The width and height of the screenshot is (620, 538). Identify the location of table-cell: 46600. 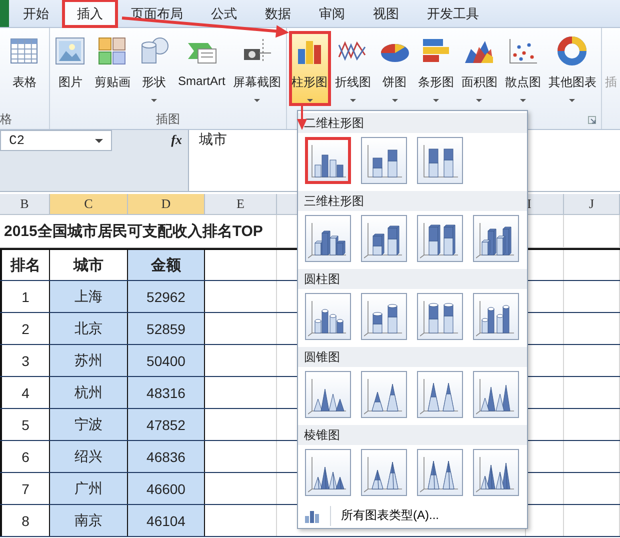
(166, 488).